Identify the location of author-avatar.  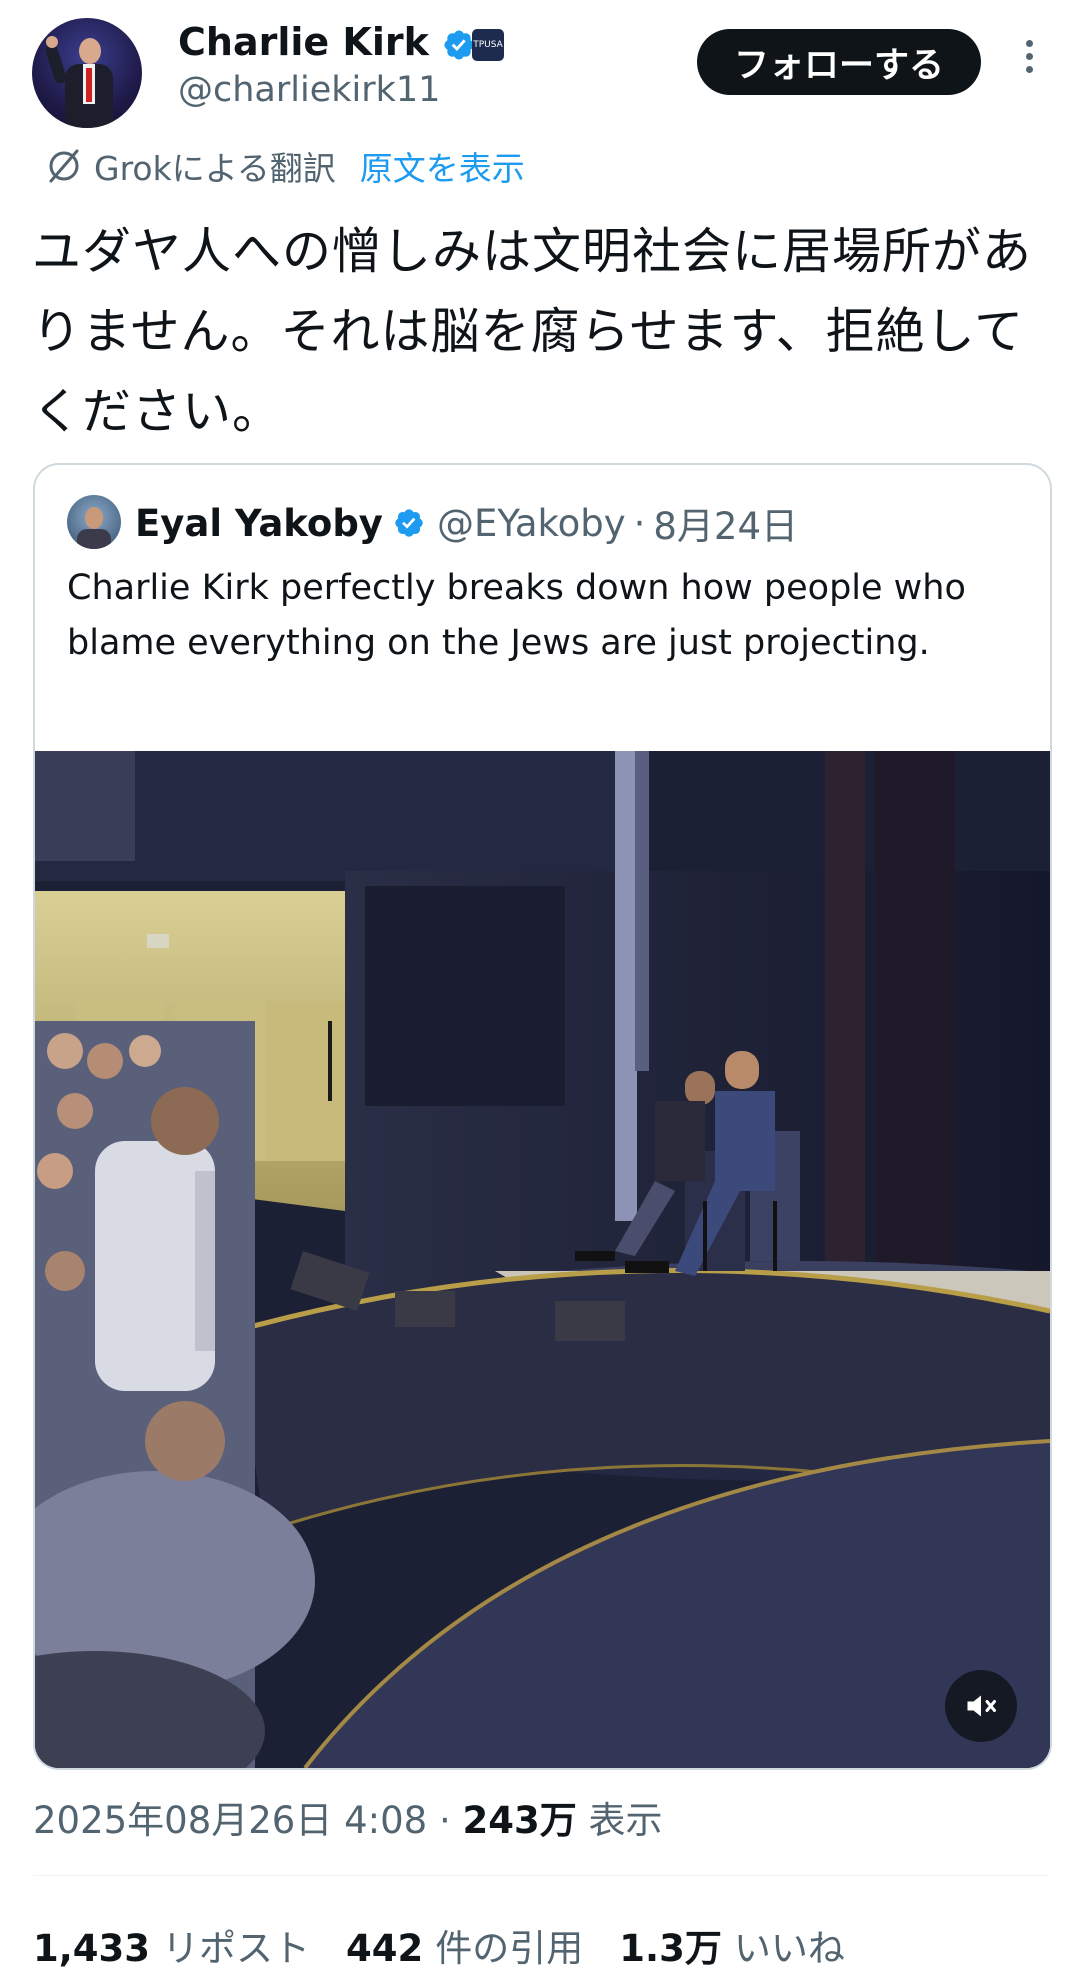
(87, 73).